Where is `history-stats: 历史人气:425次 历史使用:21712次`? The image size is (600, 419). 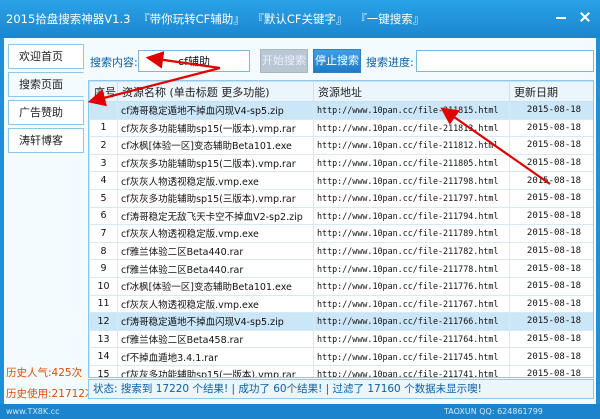
history-stats: 历史人气:425次 历史使用:21712次 is located at coordinates (50, 384).